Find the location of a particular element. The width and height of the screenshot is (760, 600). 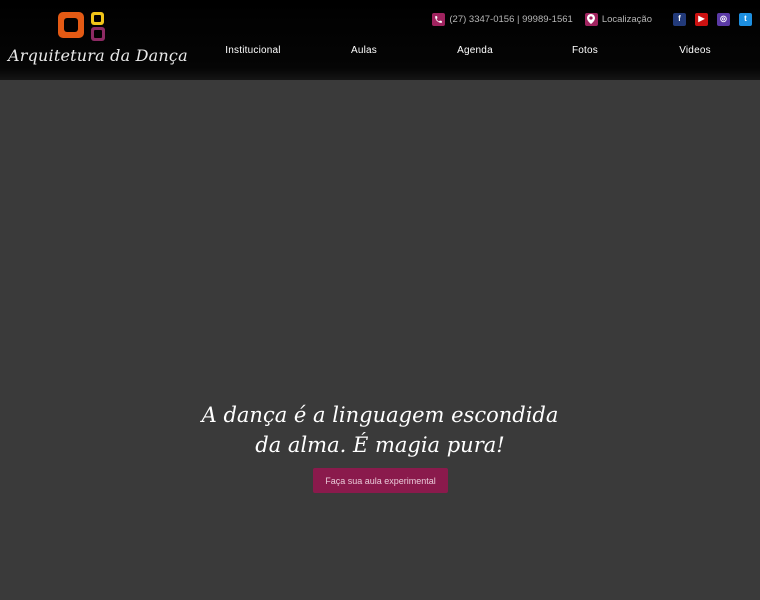

twitter-icon: t is located at coordinates (745, 19).